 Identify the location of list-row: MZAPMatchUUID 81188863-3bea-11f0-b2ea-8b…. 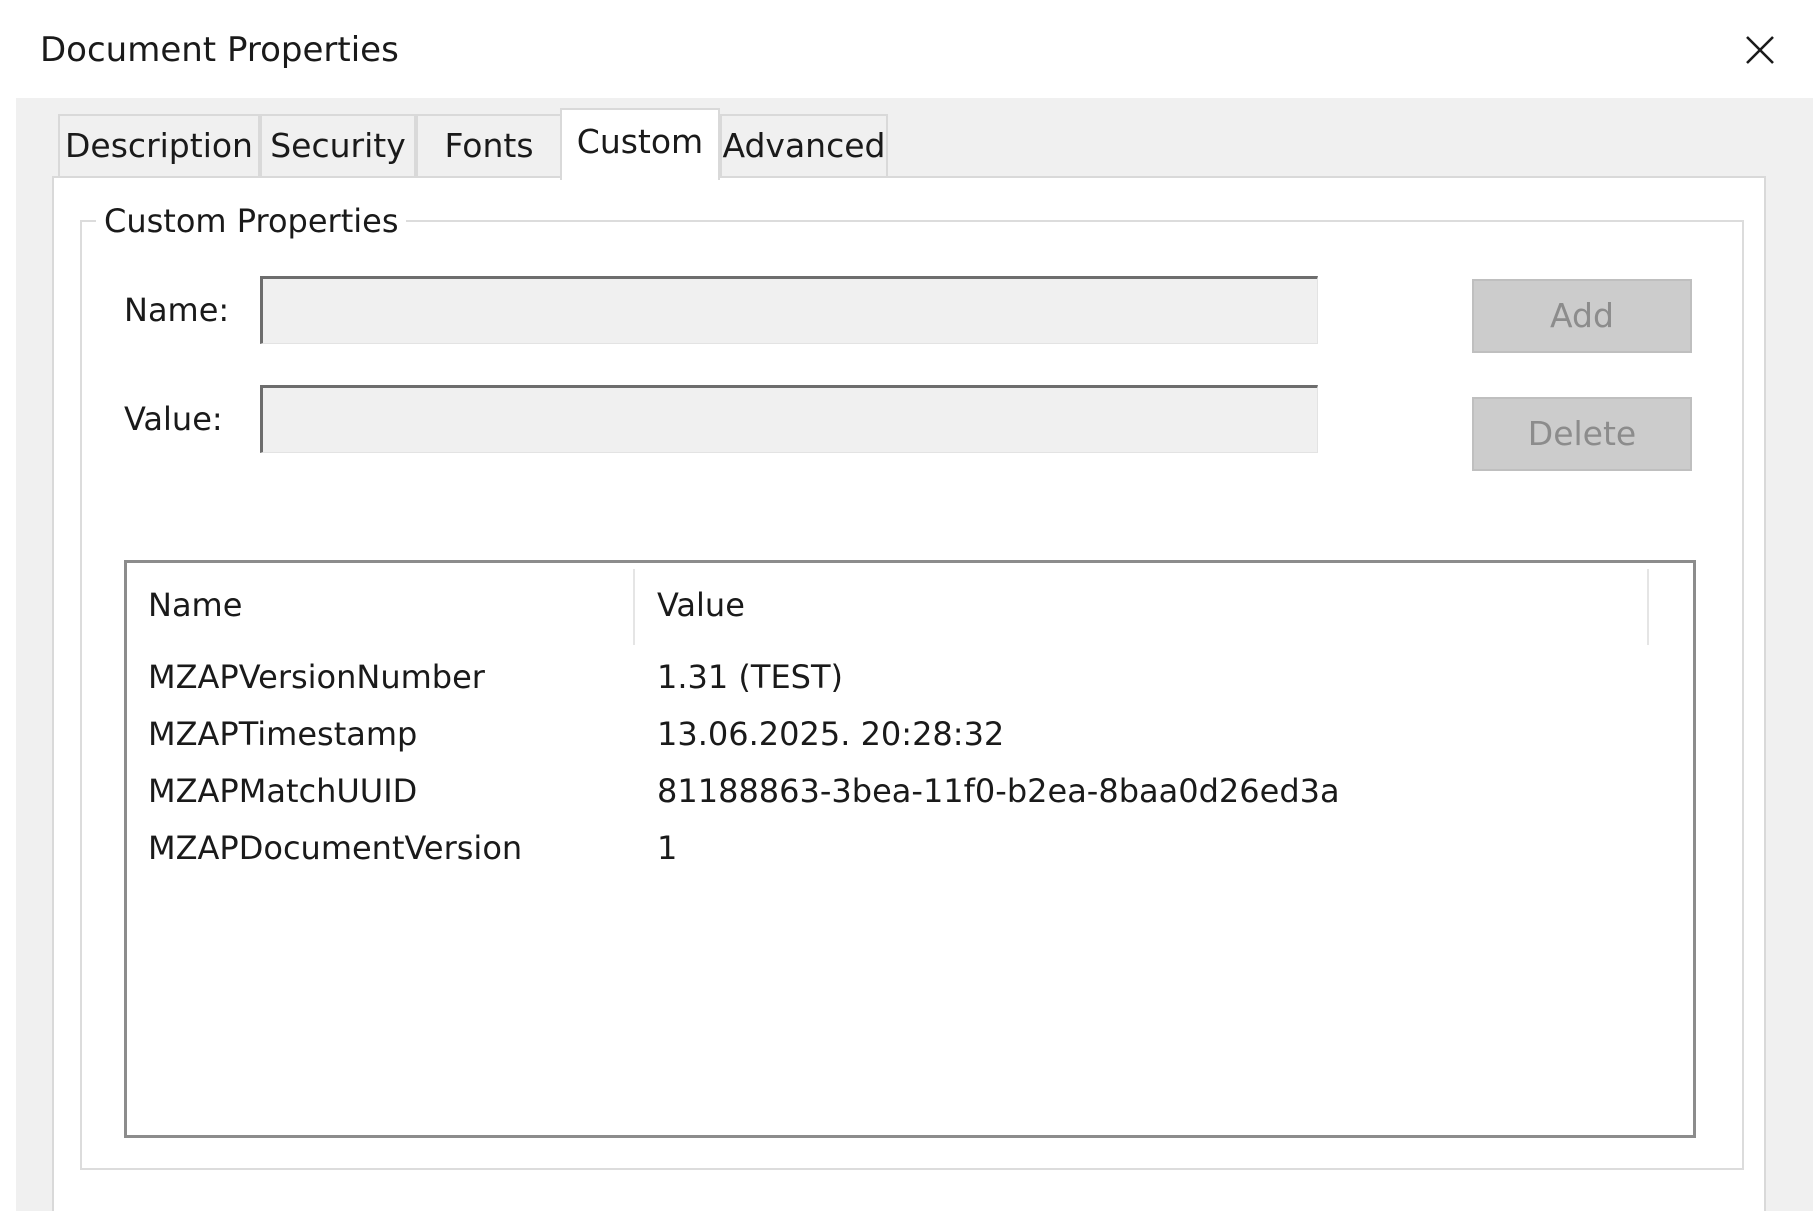
(910, 791).